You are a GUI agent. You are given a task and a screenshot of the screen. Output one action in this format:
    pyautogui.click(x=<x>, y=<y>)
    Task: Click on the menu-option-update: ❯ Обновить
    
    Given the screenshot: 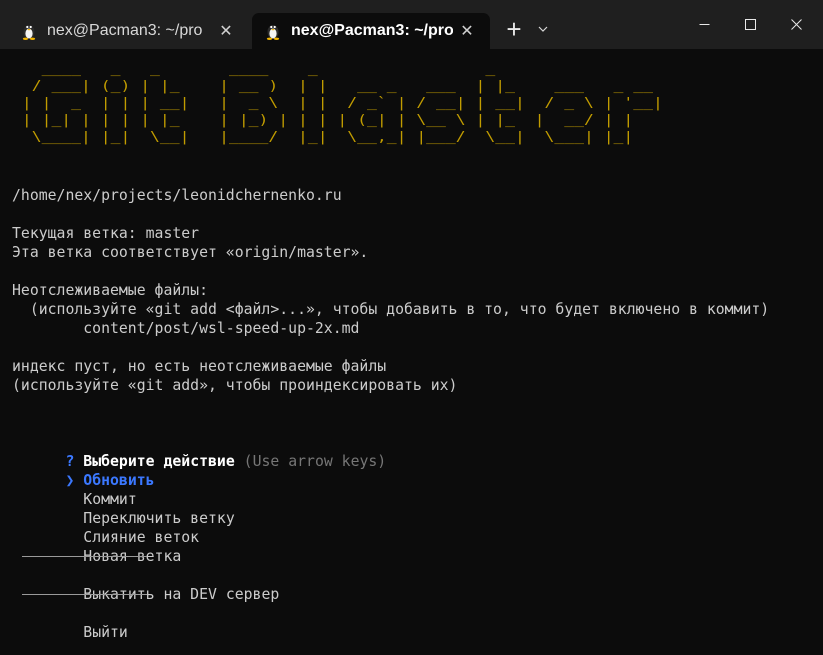 What is the action you would take?
    pyautogui.click(x=83, y=470)
    